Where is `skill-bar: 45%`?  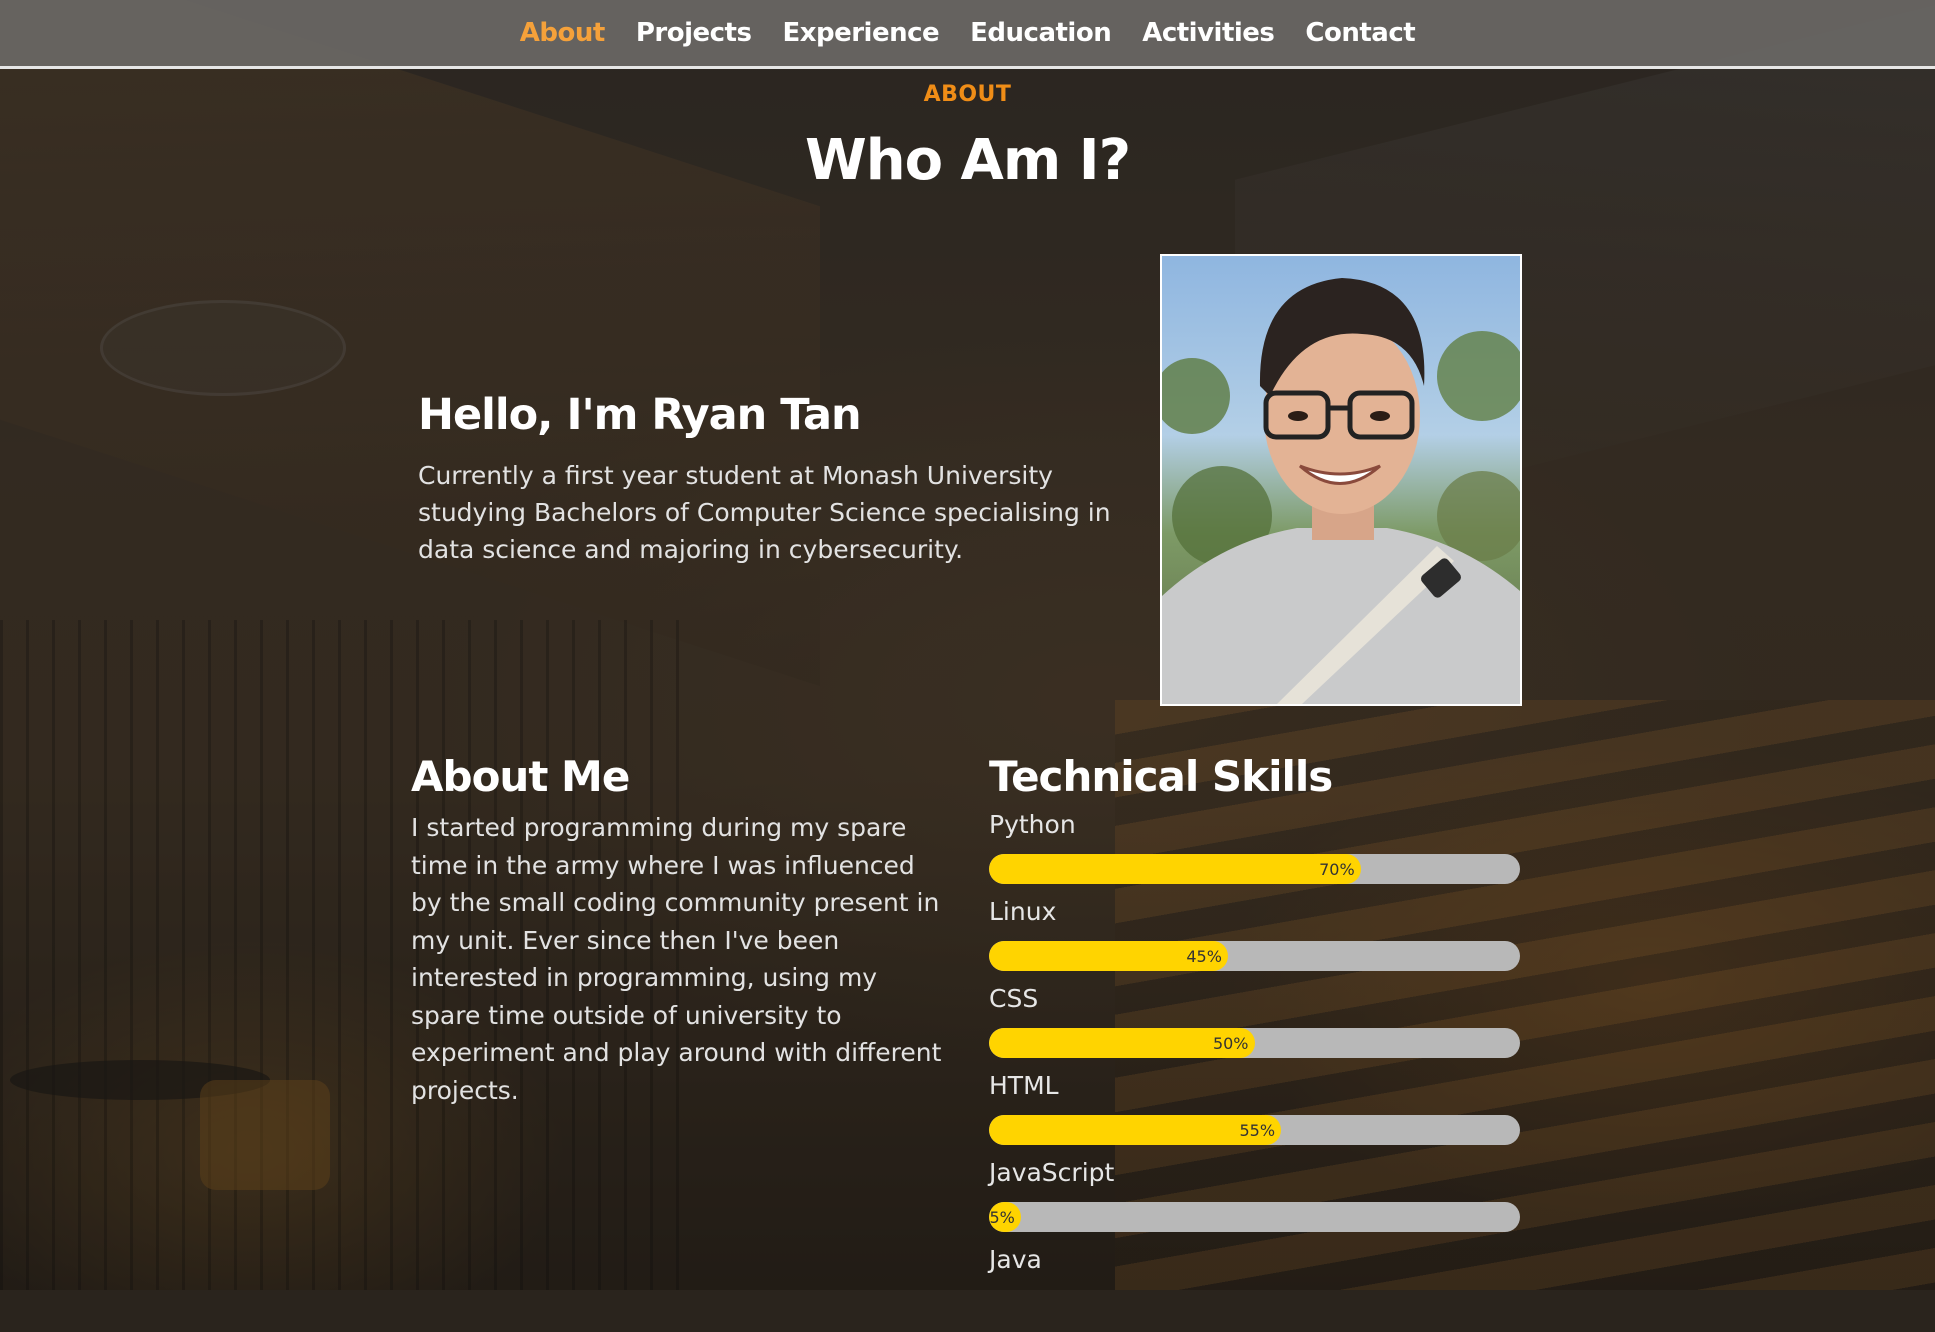
skill-bar: 45% is located at coordinates (1254, 956).